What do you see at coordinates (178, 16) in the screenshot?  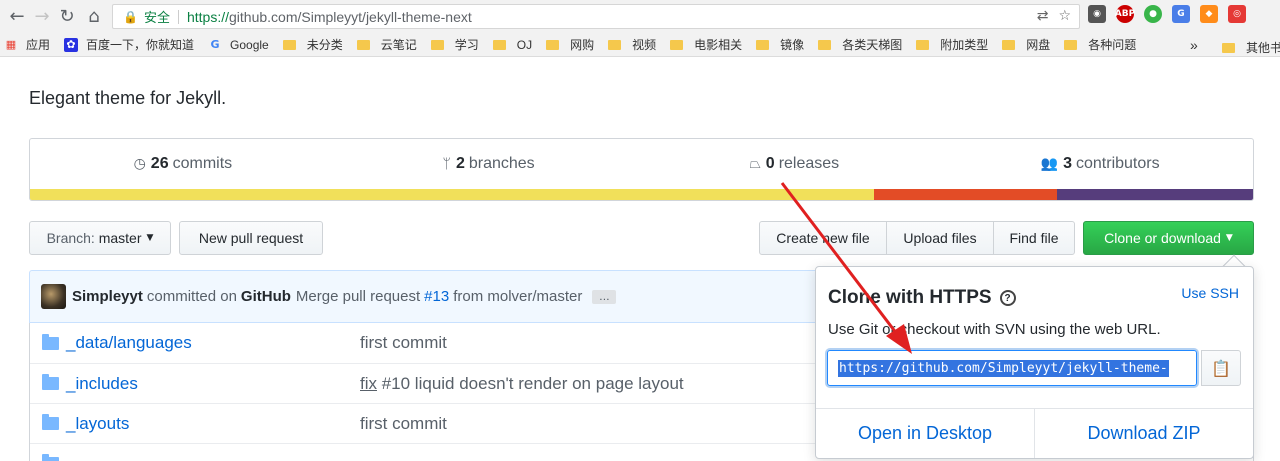 I see `address-separator` at bounding box center [178, 16].